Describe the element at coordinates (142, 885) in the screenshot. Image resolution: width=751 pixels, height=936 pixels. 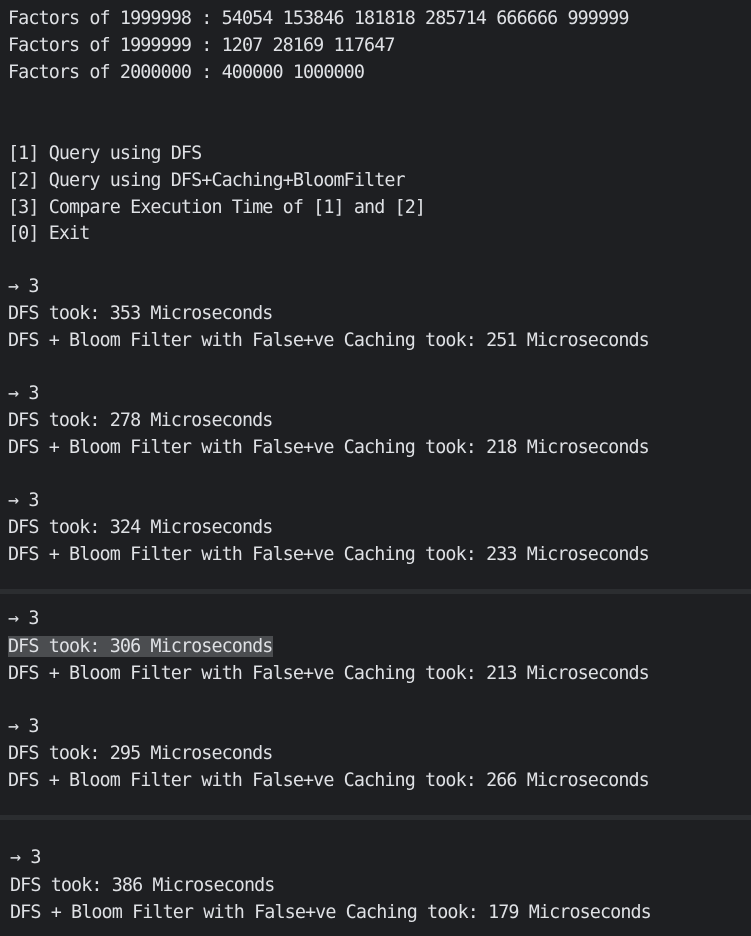
I see `dfs-time-line: DFS took: 386 Microseconds` at that location.